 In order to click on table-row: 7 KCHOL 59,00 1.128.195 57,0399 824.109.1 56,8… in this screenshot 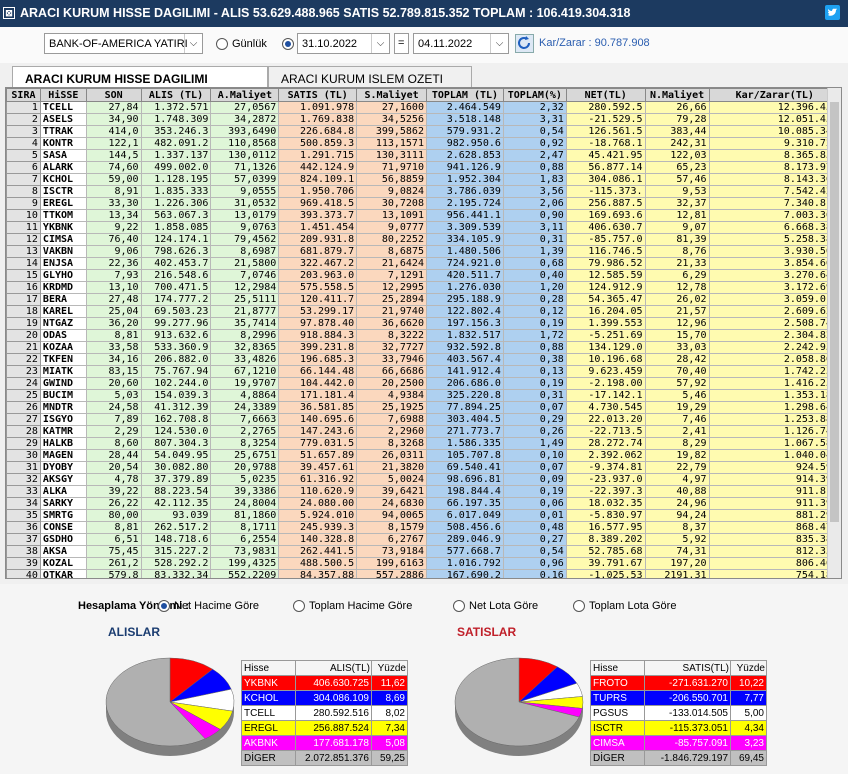, I will do `click(423, 179)`.